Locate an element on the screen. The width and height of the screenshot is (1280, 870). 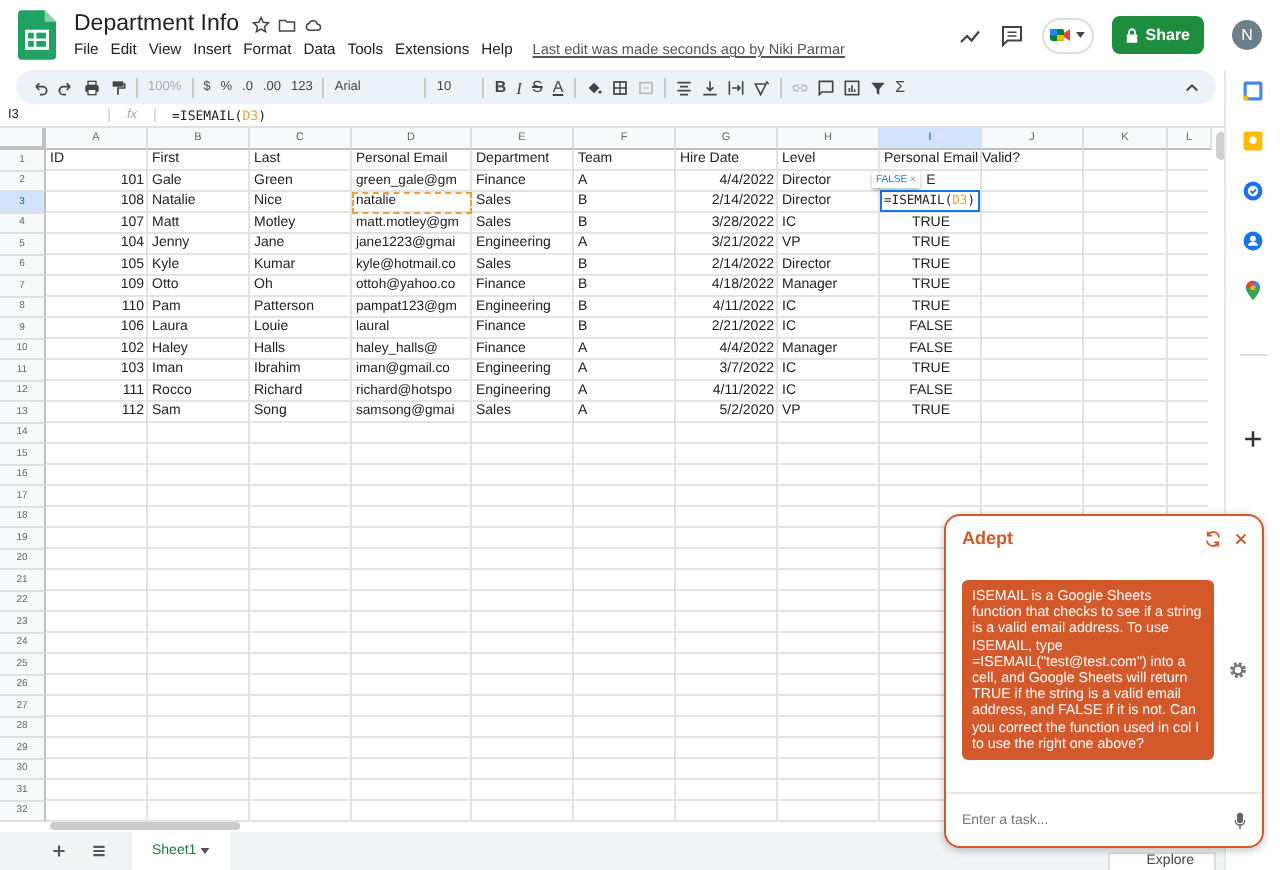
text-rotation-icon is located at coordinates (761, 87).